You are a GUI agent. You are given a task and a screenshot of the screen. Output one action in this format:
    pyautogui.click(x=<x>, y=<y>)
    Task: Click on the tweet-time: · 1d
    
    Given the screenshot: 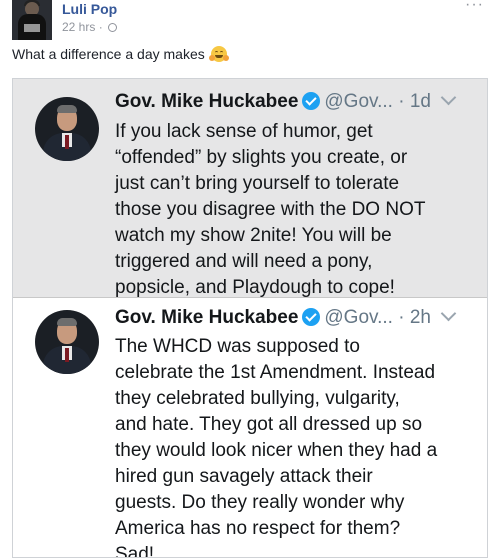 What is the action you would take?
    pyautogui.click(x=414, y=101)
    